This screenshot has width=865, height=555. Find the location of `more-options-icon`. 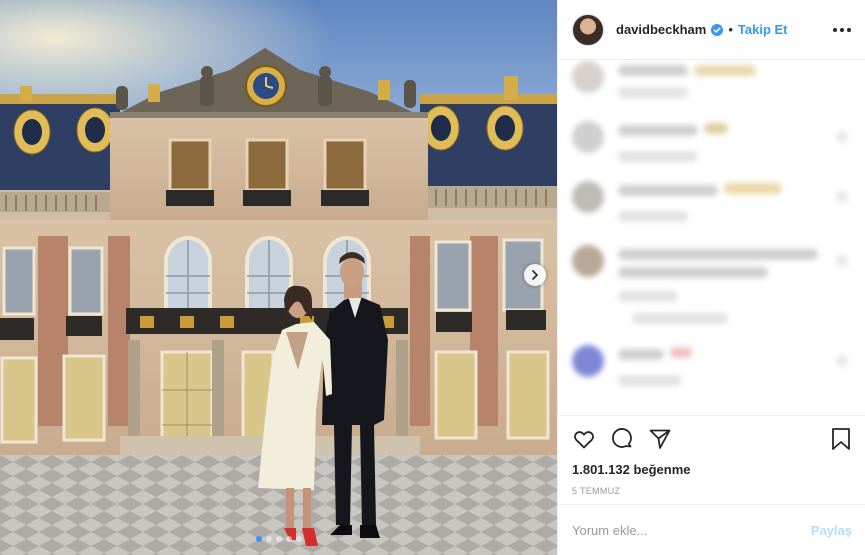

more-options-icon is located at coordinates (842, 30).